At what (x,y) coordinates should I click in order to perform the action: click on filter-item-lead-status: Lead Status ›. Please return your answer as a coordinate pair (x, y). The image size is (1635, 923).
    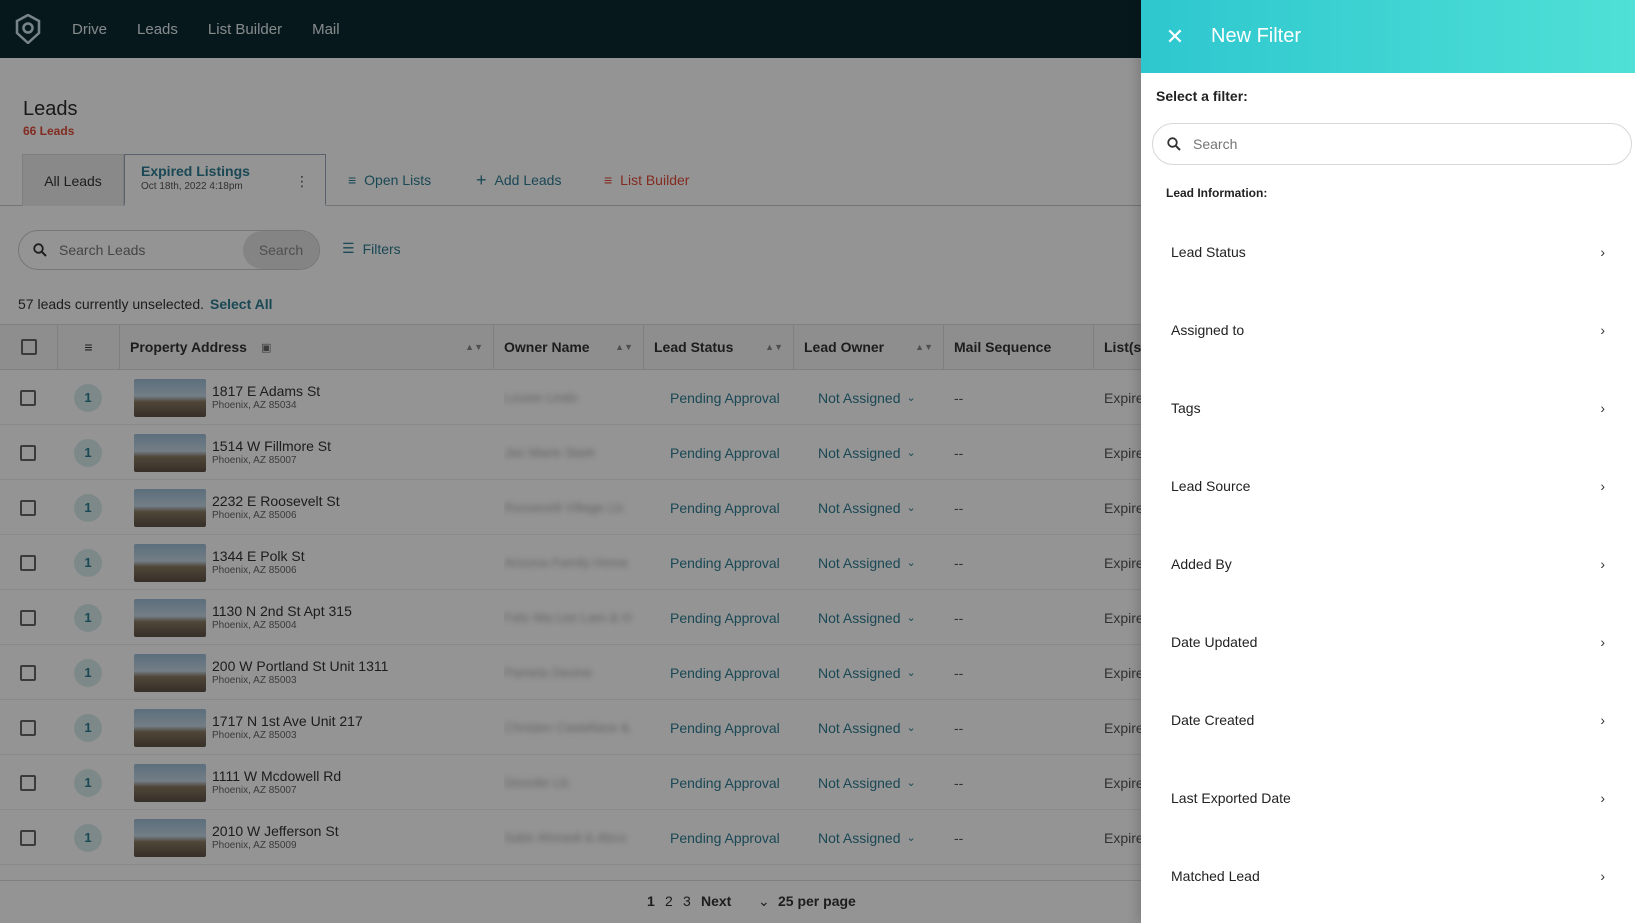
    Looking at the image, I should click on (1388, 252).